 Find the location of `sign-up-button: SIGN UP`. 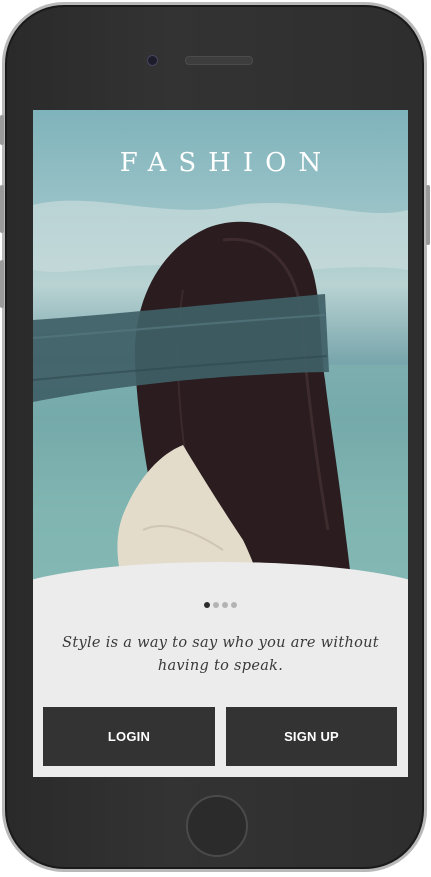

sign-up-button: SIGN UP is located at coordinates (311, 736).